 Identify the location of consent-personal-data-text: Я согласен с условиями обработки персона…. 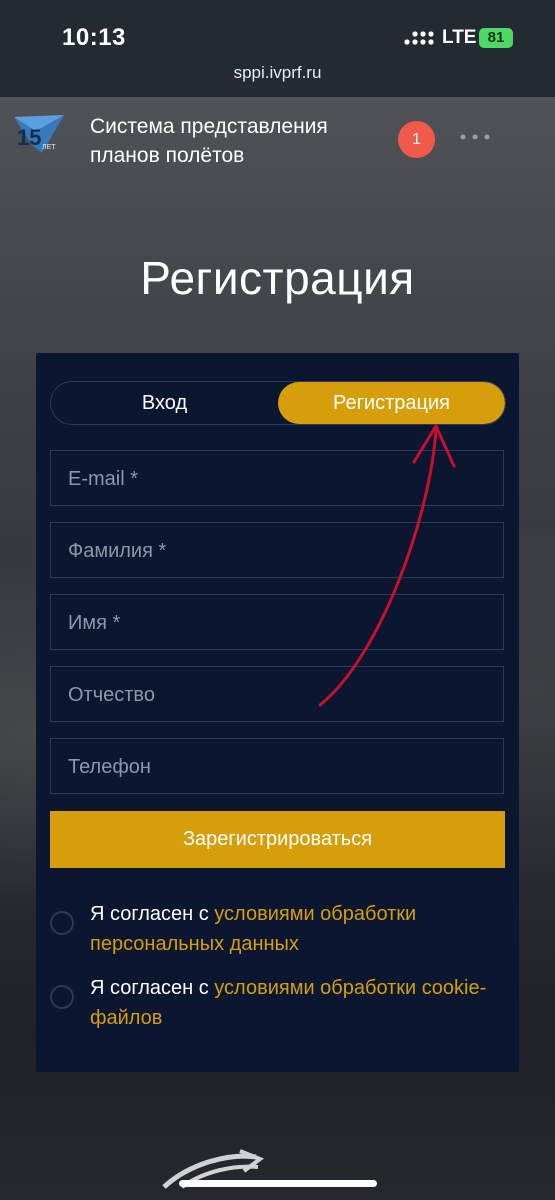
(295, 929).